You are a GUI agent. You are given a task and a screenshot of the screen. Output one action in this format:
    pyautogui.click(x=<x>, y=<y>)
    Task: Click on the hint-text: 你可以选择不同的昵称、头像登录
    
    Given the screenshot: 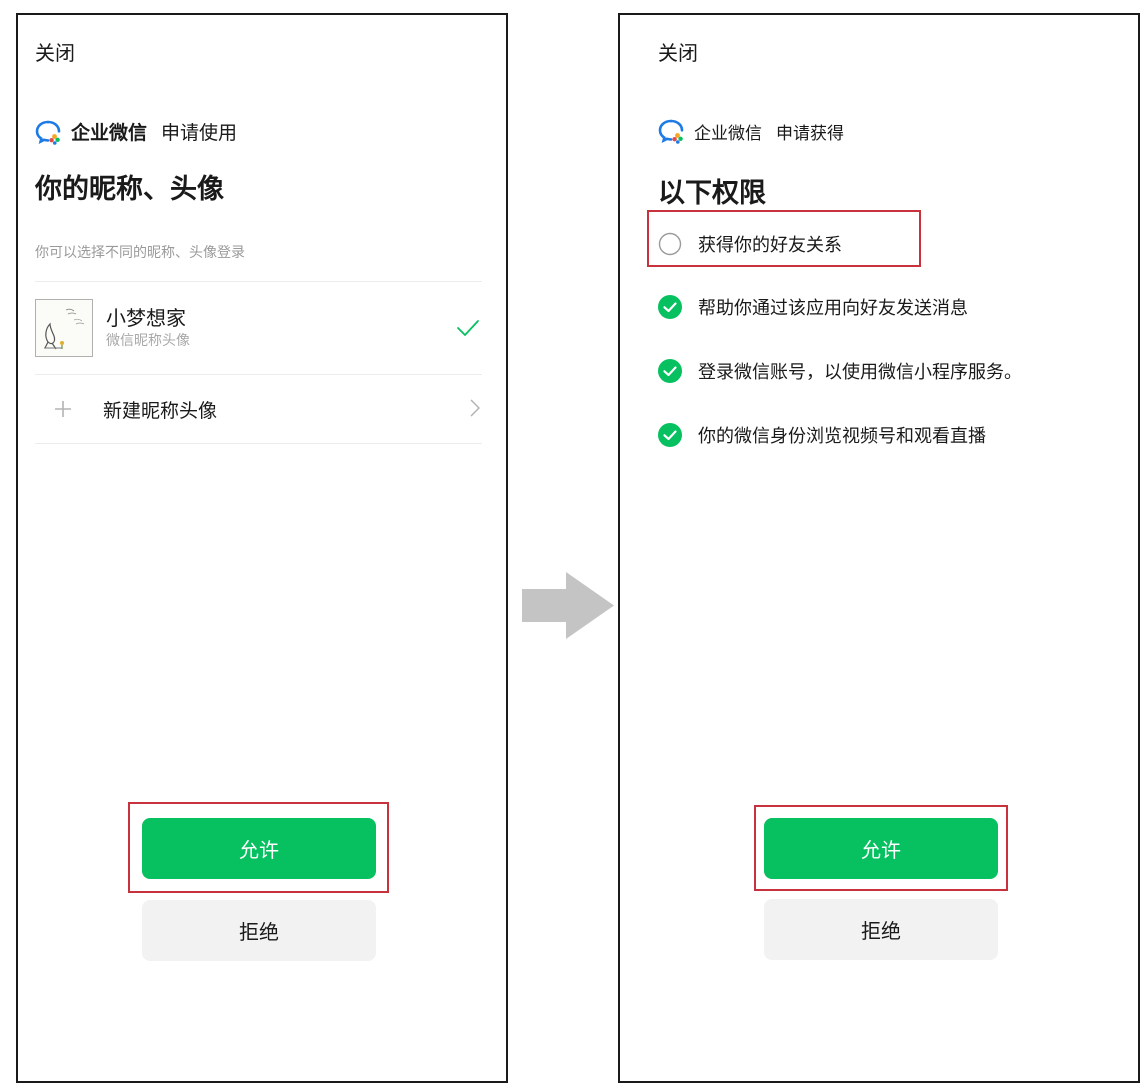 What is the action you would take?
    pyautogui.click(x=140, y=253)
    